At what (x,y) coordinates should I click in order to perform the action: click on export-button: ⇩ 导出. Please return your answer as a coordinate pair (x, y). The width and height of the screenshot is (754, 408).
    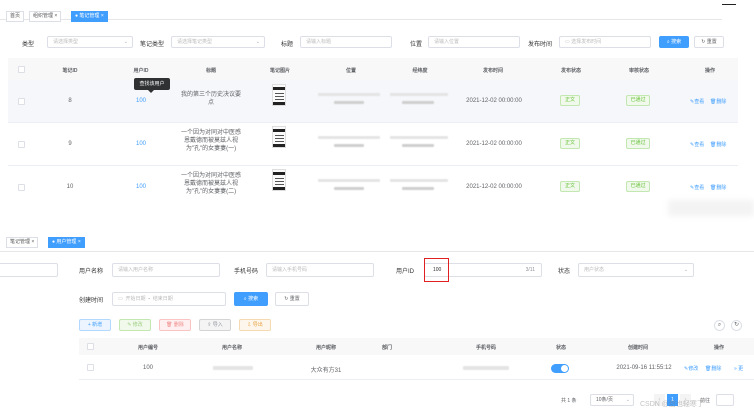
    Looking at the image, I should click on (255, 325).